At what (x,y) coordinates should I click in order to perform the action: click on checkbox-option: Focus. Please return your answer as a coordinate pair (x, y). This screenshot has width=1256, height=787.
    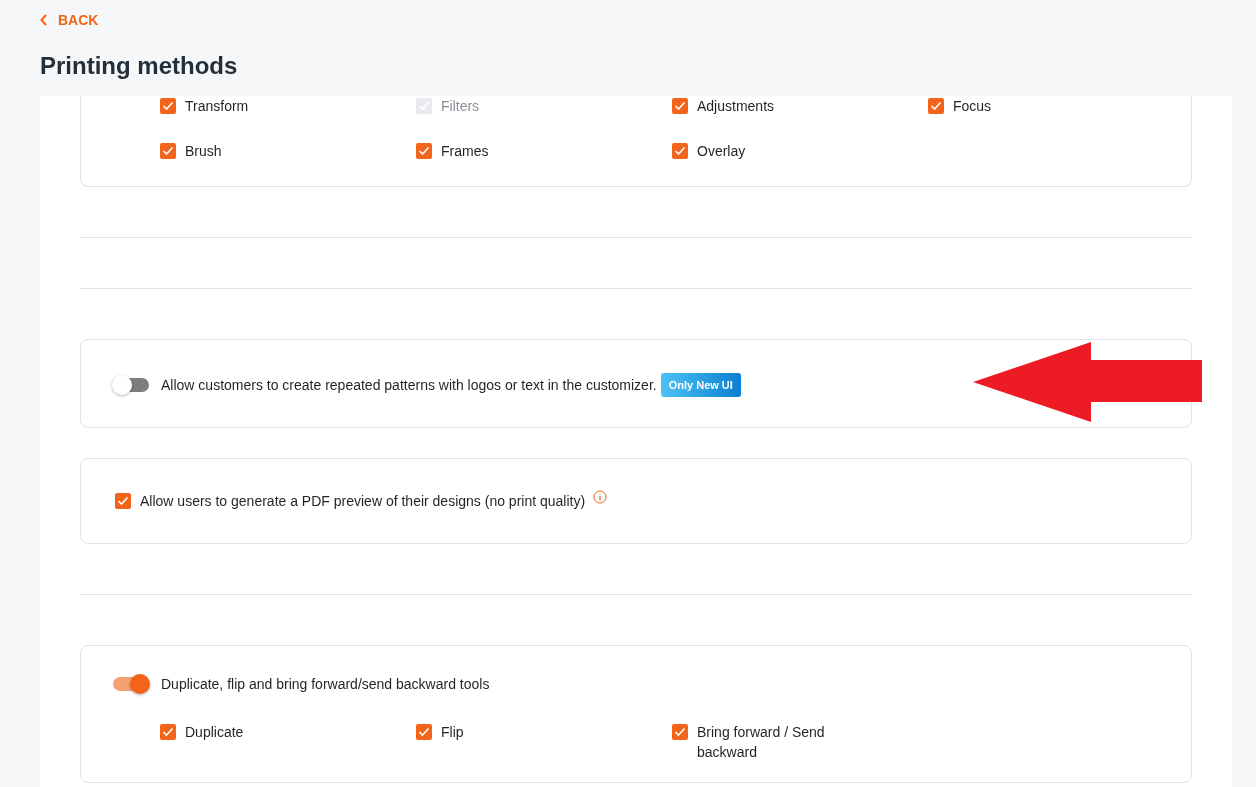
    Looking at the image, I should click on (1056, 106).